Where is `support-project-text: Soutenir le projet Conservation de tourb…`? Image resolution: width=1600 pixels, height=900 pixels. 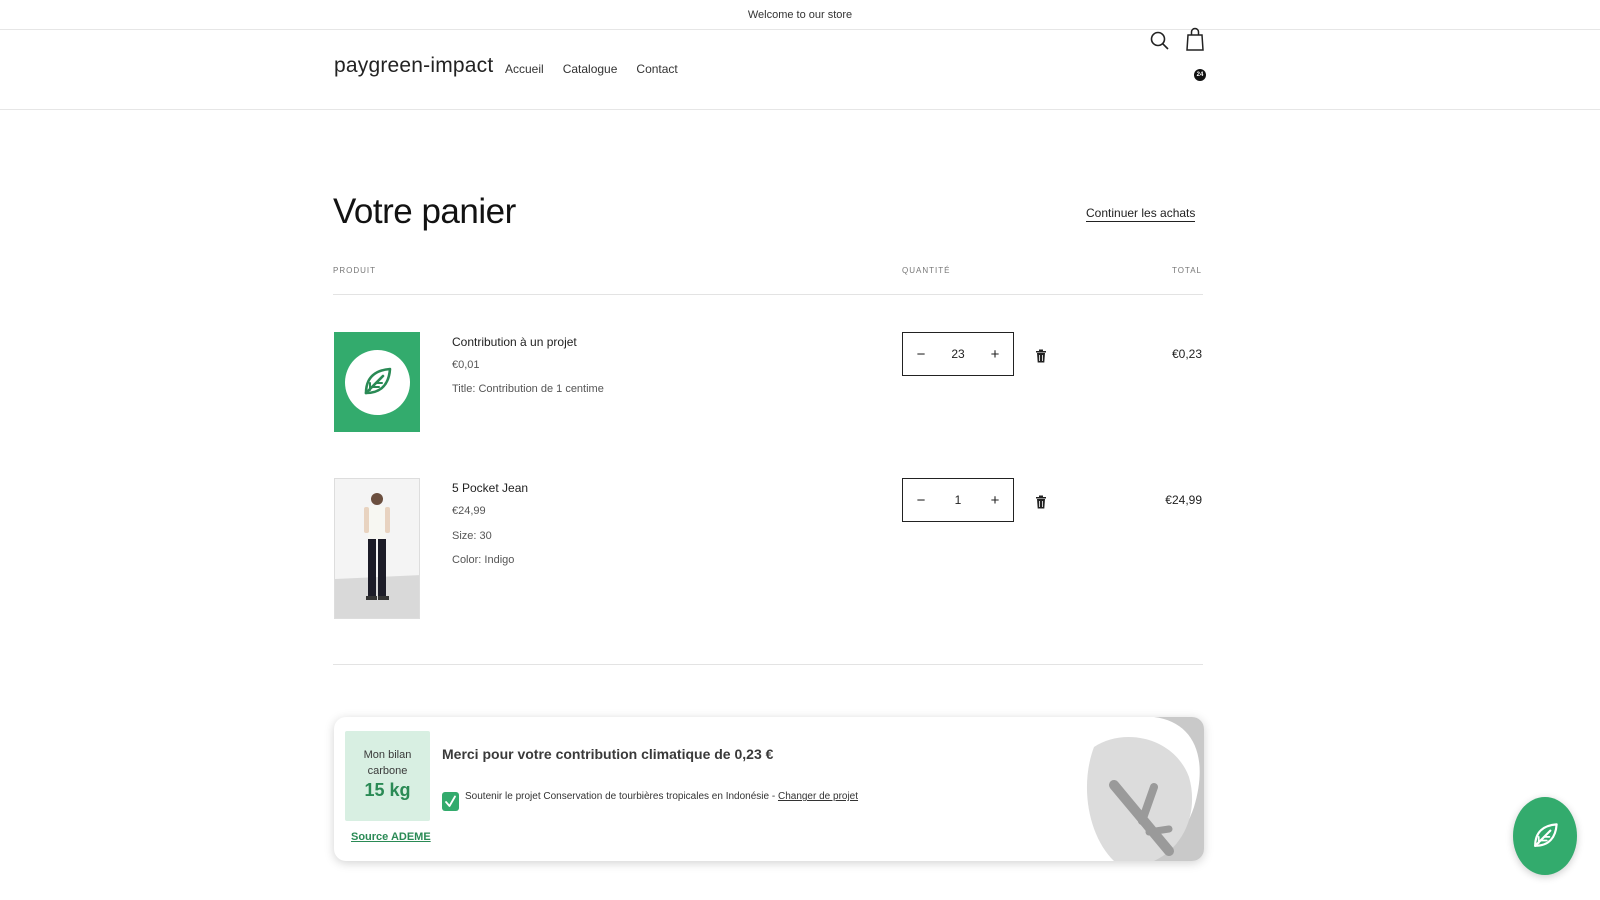 support-project-text: Soutenir le projet Conservation de tourb… is located at coordinates (661, 796).